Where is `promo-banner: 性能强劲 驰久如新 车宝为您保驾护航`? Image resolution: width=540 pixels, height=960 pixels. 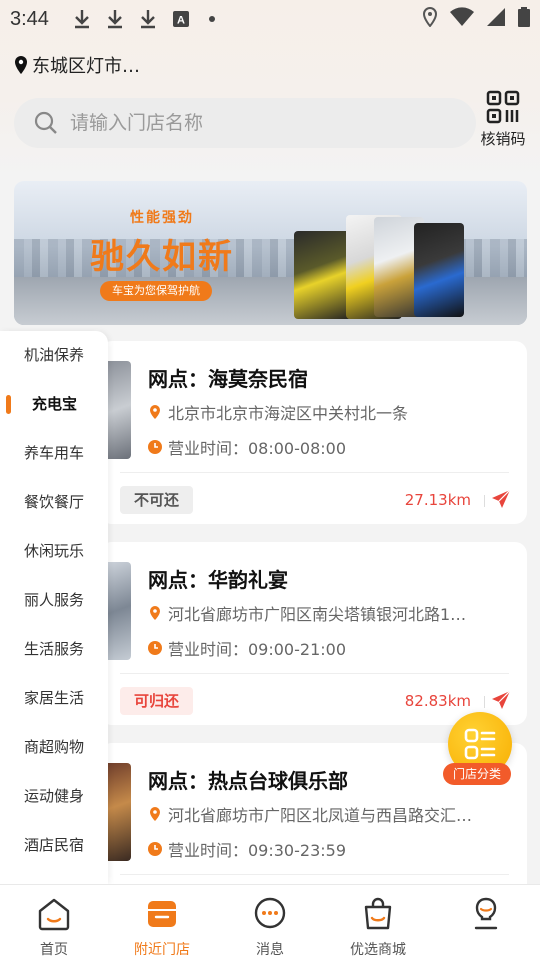
promo-banner: 性能强劲 驰久如新 车宝为您保驾护航 is located at coordinates (270, 253).